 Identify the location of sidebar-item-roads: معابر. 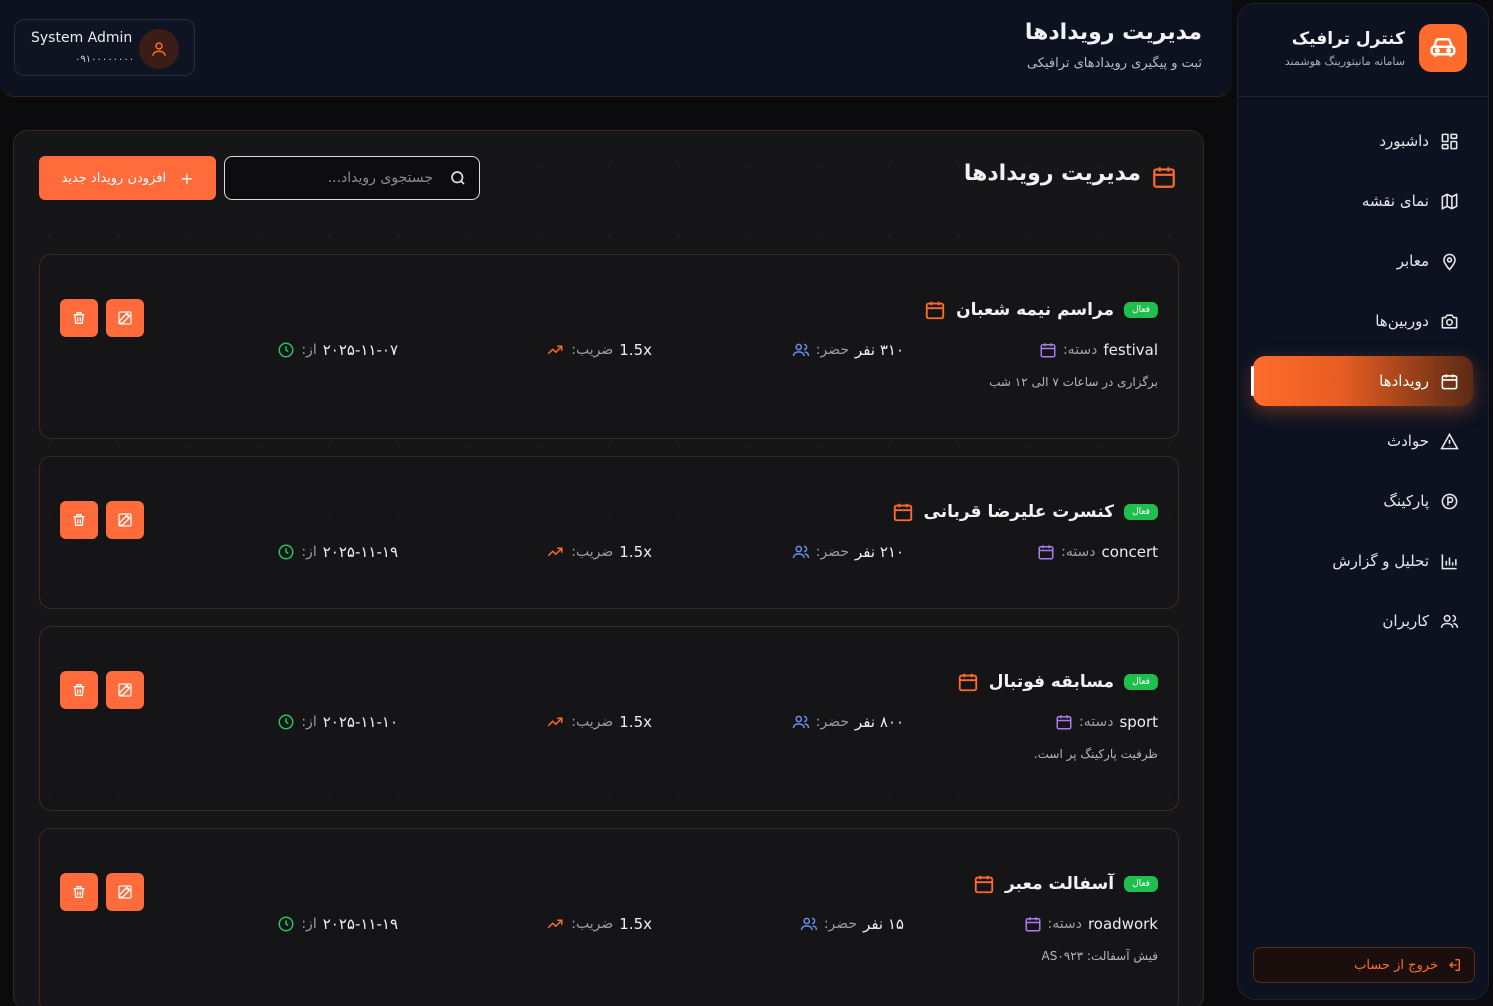
(1363, 261).